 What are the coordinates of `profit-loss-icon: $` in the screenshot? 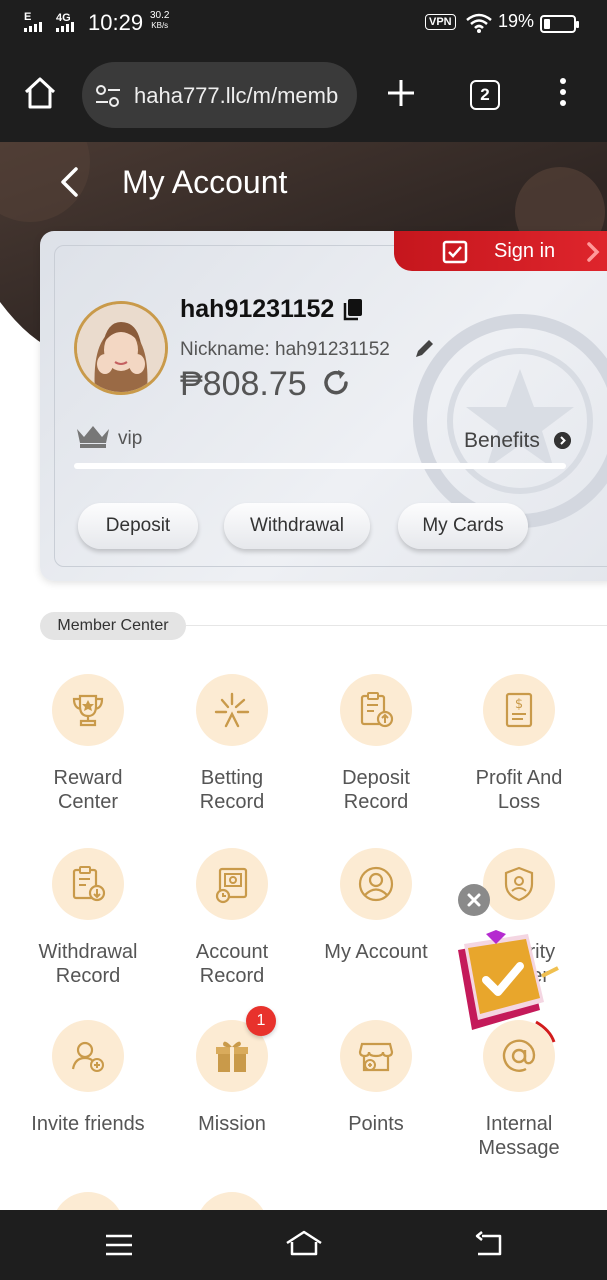 It's located at (519, 710).